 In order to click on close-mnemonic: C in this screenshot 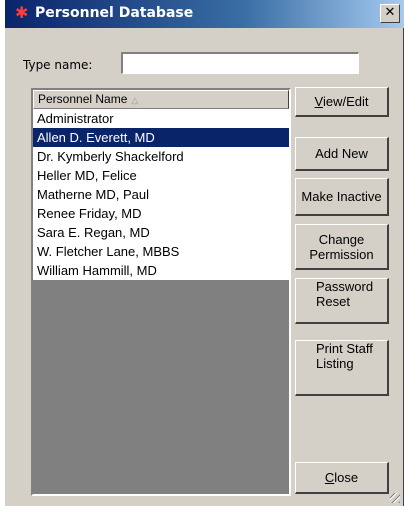, I will do `click(329, 477)`.